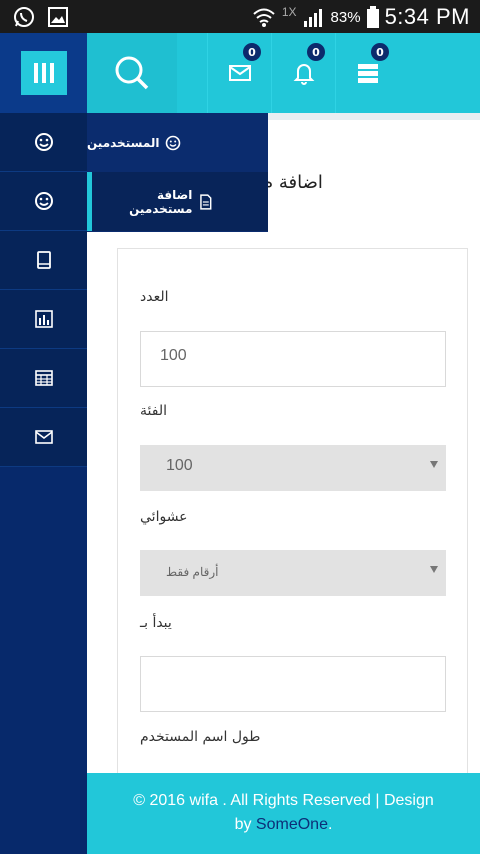  I want to click on random-label: عشوائي, so click(164, 517).